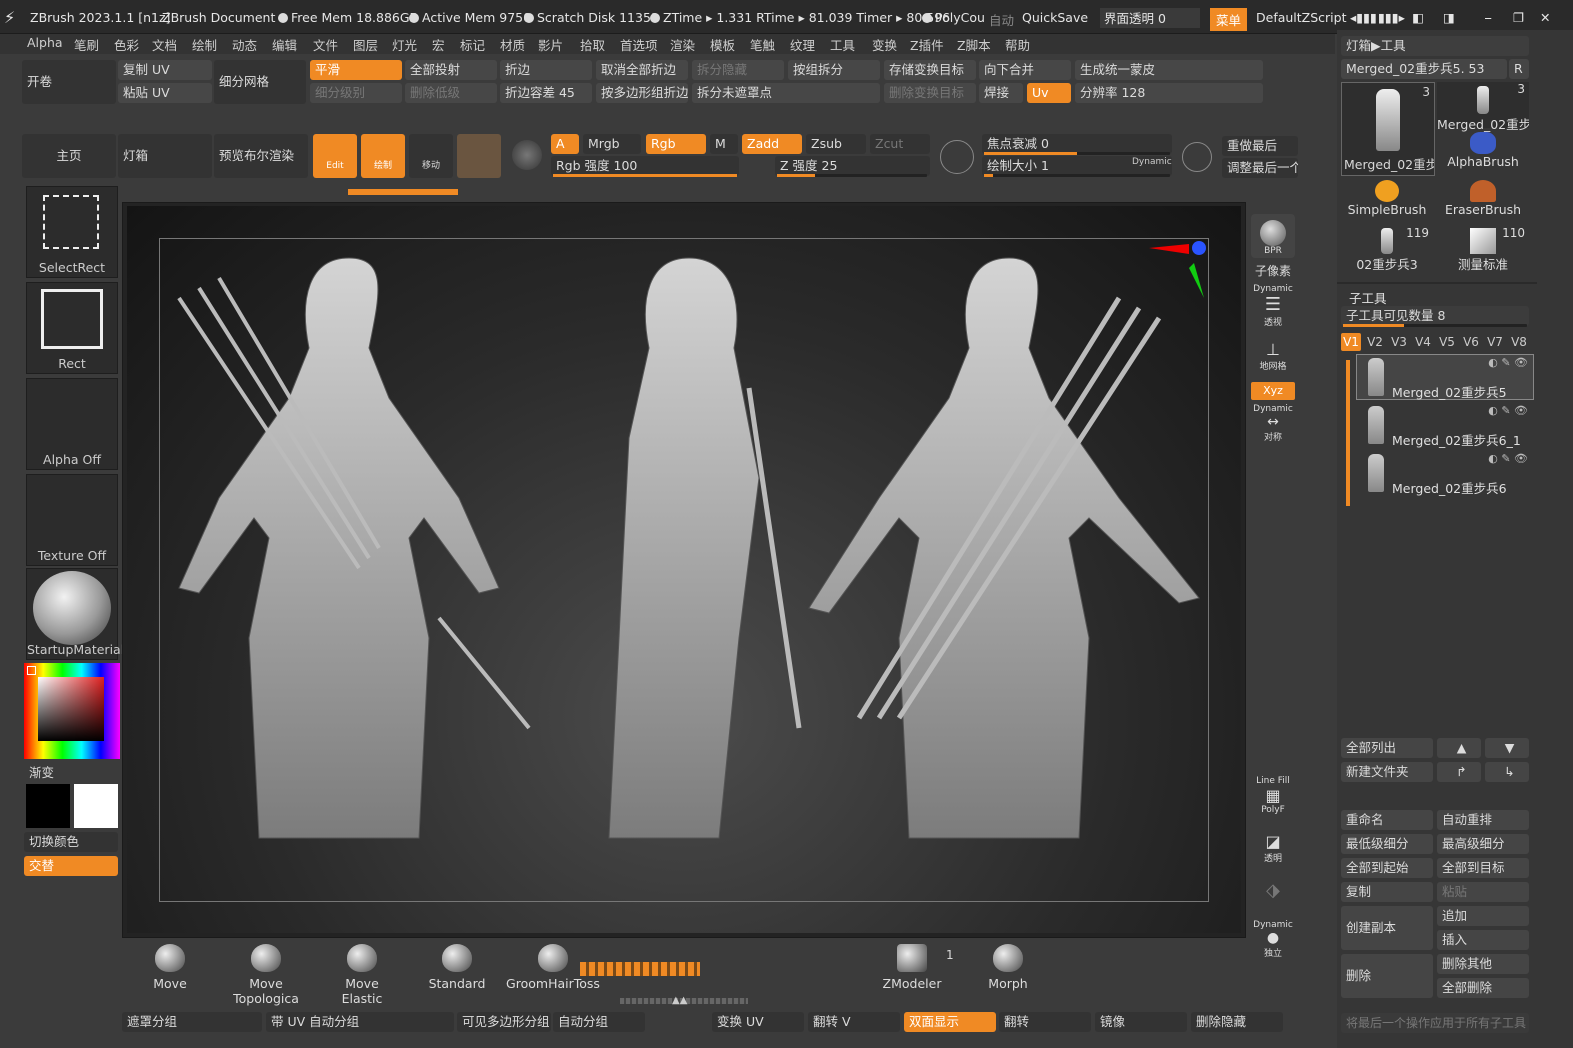 This screenshot has height=1048, width=1573. I want to click on crease-pg-button: 按多边形组折边, so click(642, 93).